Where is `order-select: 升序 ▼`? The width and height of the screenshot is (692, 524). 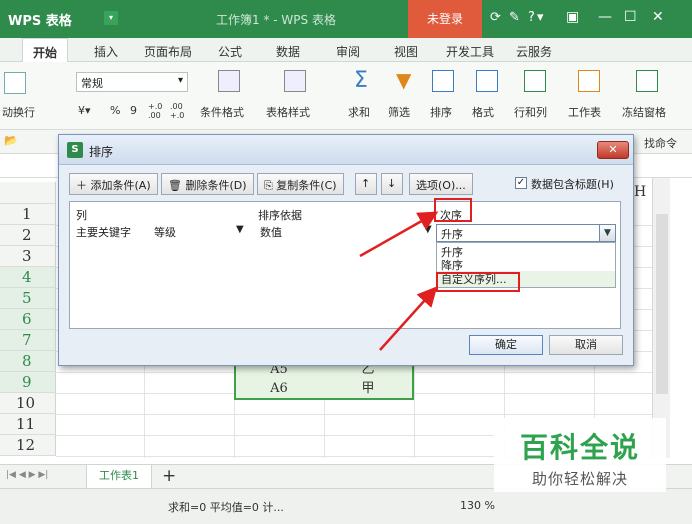
order-select: 升序 ▼ is located at coordinates (526, 233).